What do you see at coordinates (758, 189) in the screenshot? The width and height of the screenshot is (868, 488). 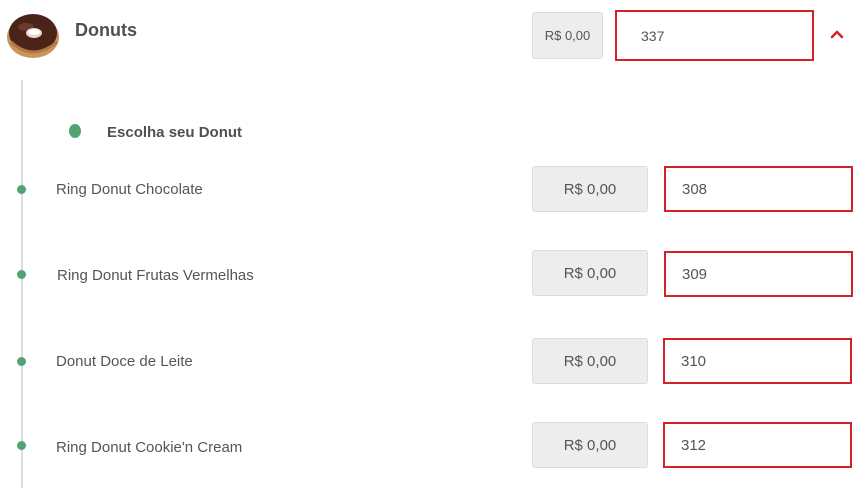 I see `item-code-field: 308` at bounding box center [758, 189].